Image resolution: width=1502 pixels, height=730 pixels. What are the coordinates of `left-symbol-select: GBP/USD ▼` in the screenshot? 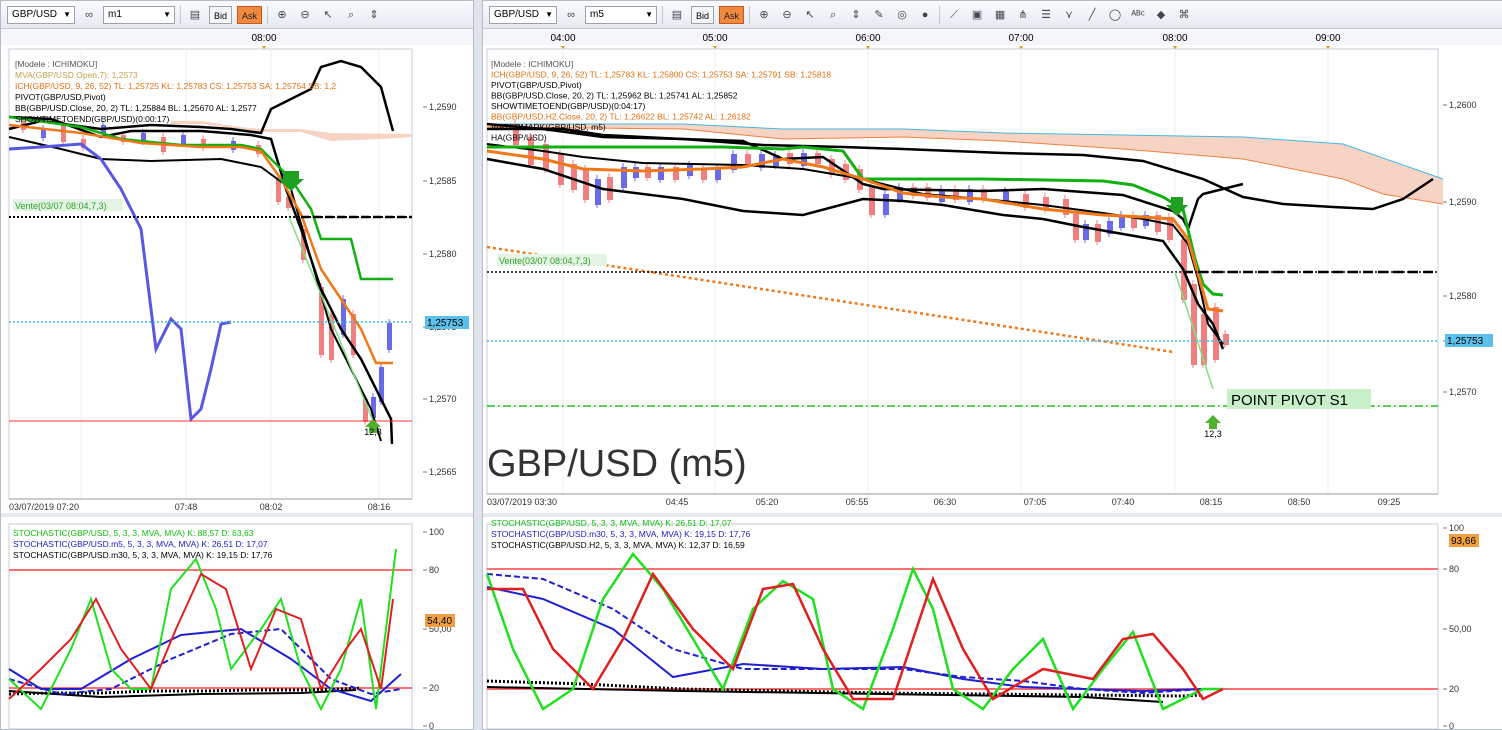 It's located at (41, 14).